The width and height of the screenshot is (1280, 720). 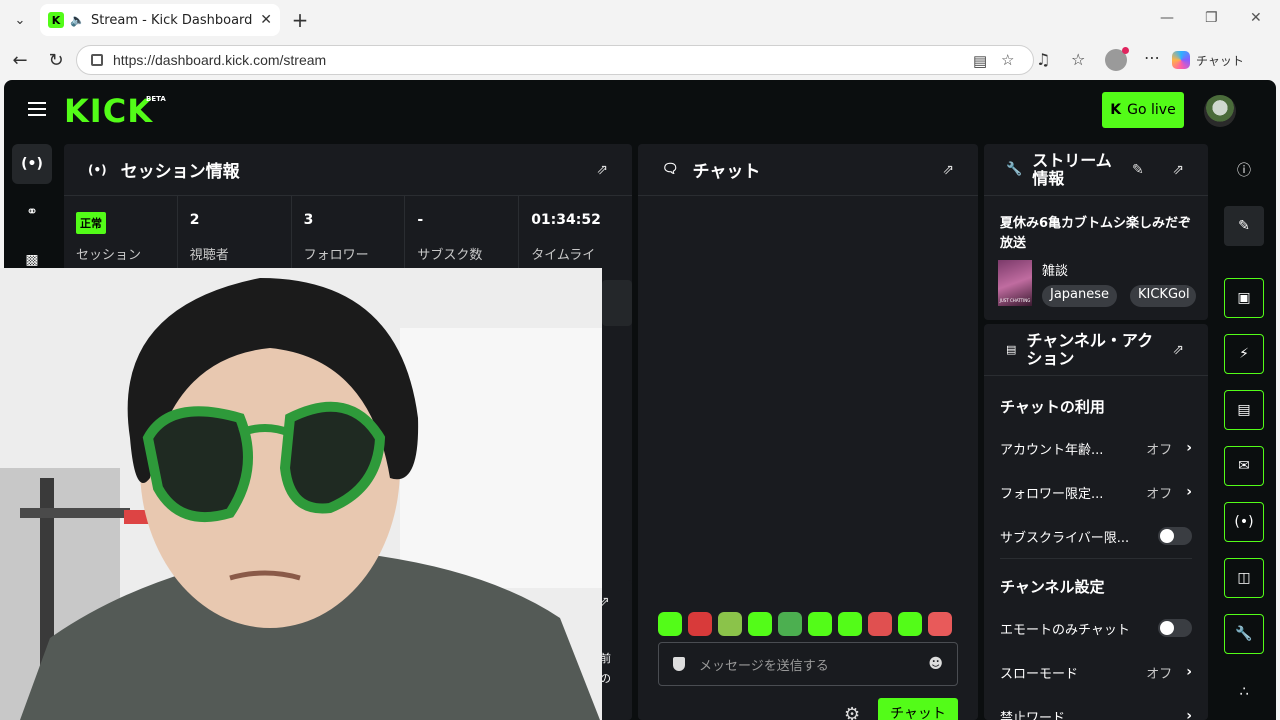 What do you see at coordinates (235, 233) in the screenshot?
I see `stat-viewers: 2 視聴者` at bounding box center [235, 233].